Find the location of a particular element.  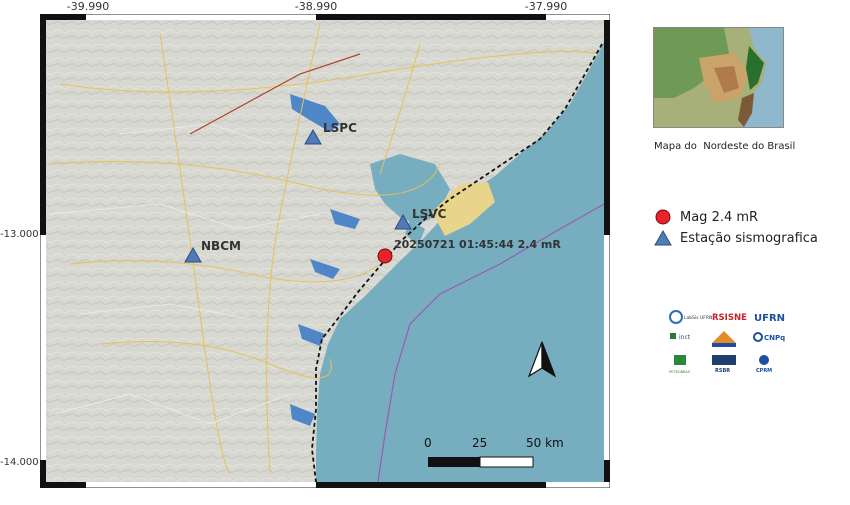

scale-label: 50 km is located at coordinates (545, 443).